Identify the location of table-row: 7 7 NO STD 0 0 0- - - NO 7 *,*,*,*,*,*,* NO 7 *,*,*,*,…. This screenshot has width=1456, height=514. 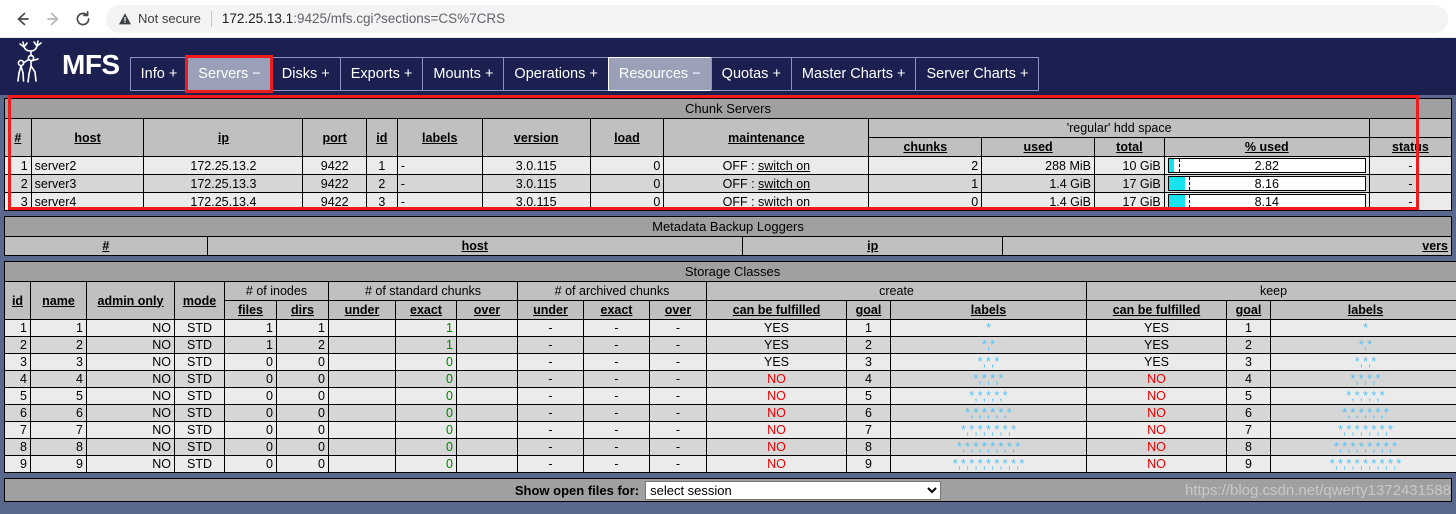
(730, 430).